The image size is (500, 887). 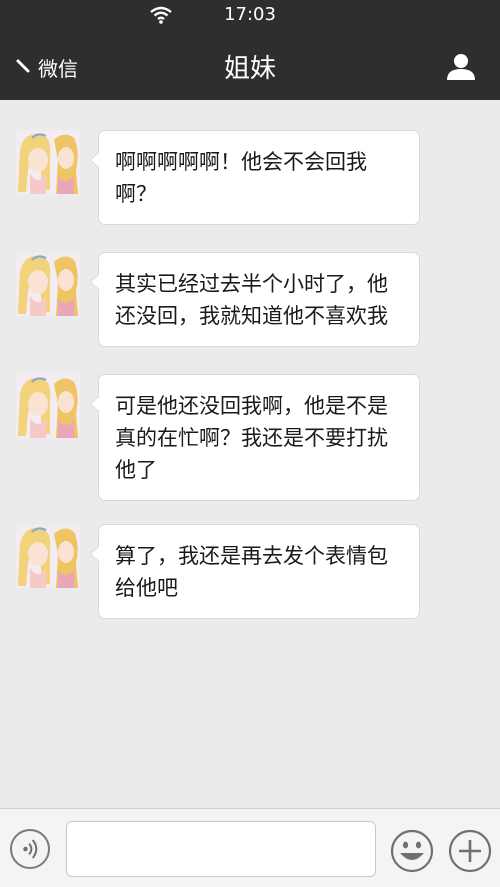 I want to click on message-line: 可是他还没回我啊，他是不是, so click(x=251, y=406).